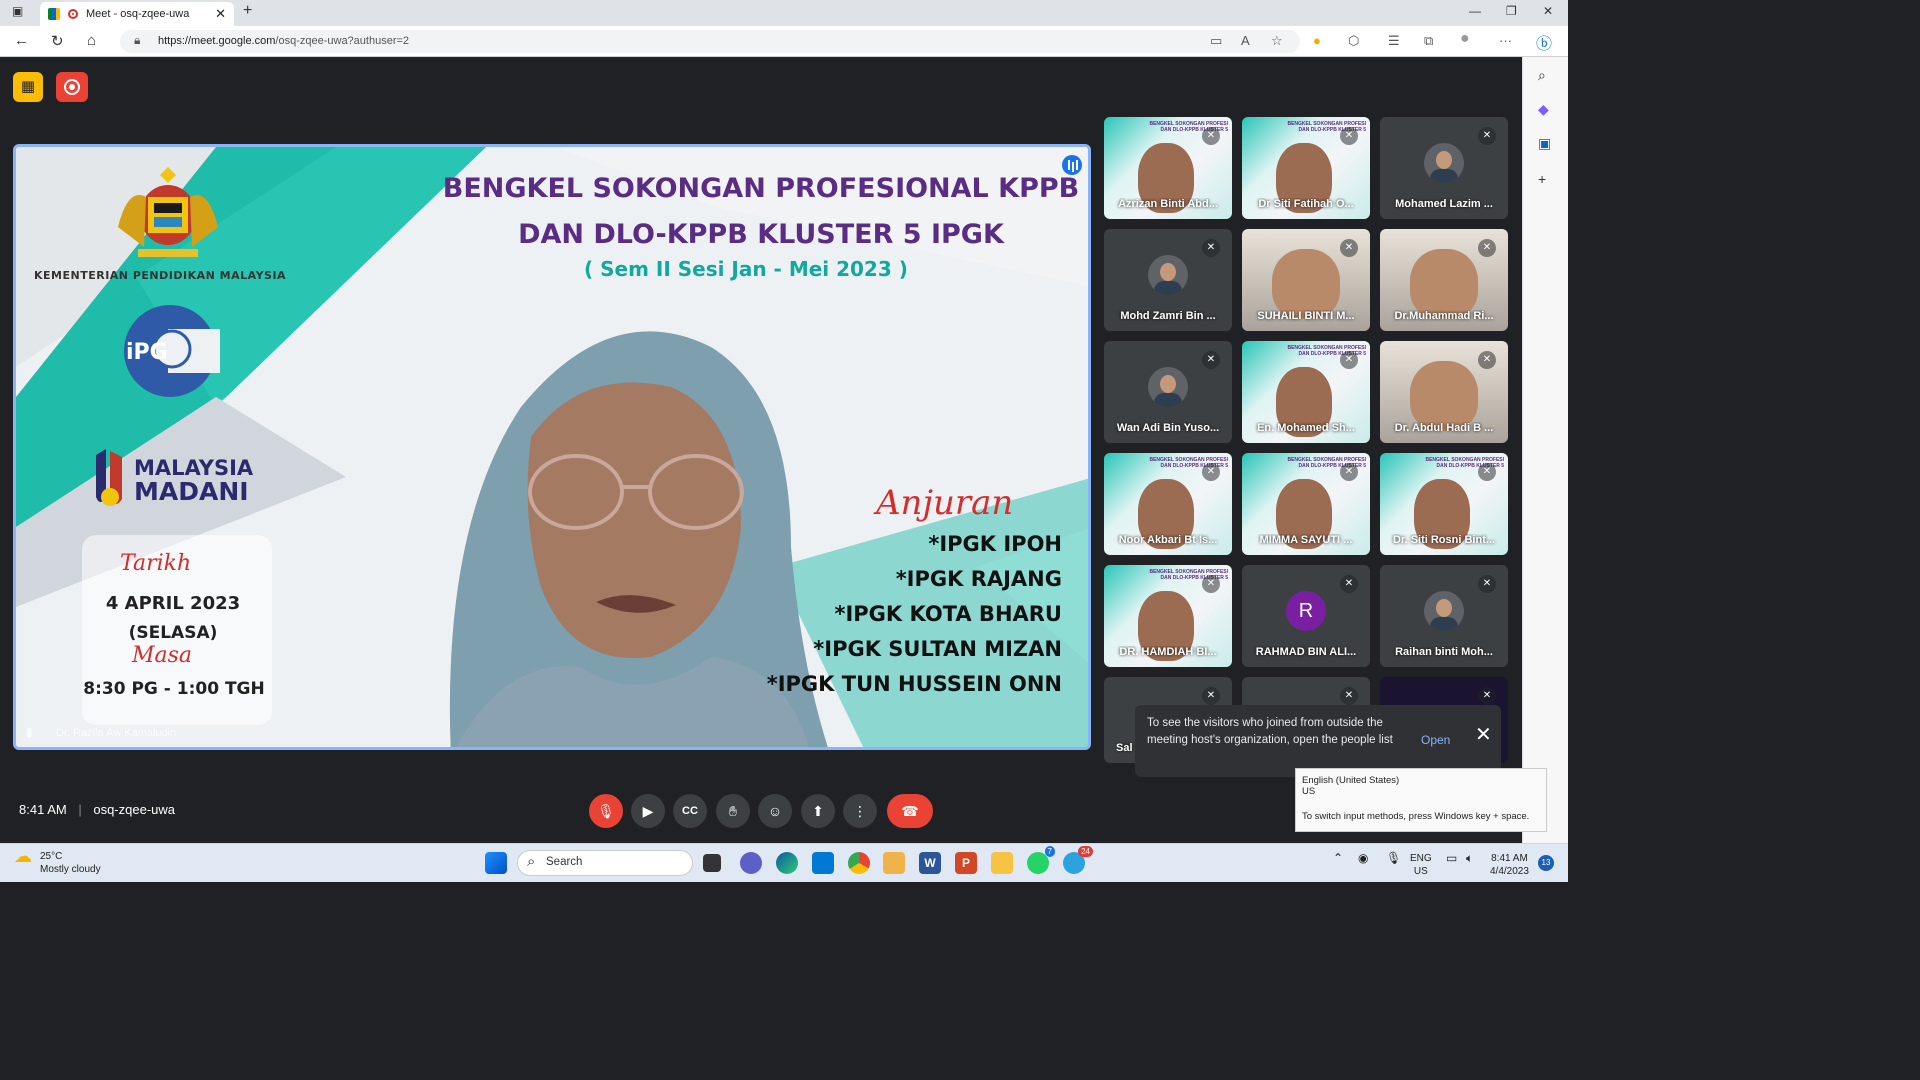 This screenshot has height=1080, width=1920. Describe the element at coordinates (57, 41) in the screenshot. I see `refresh-icon: ↻` at that location.